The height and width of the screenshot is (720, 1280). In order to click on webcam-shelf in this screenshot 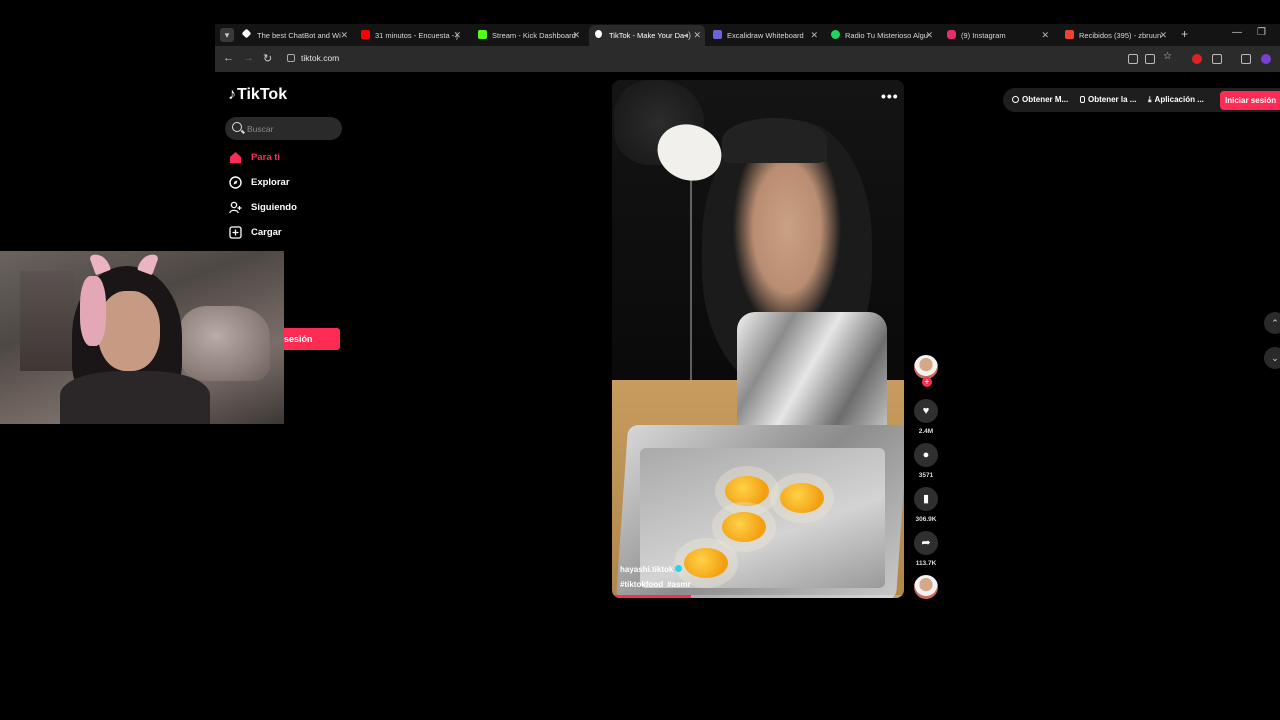, I will do `click(47, 321)`.